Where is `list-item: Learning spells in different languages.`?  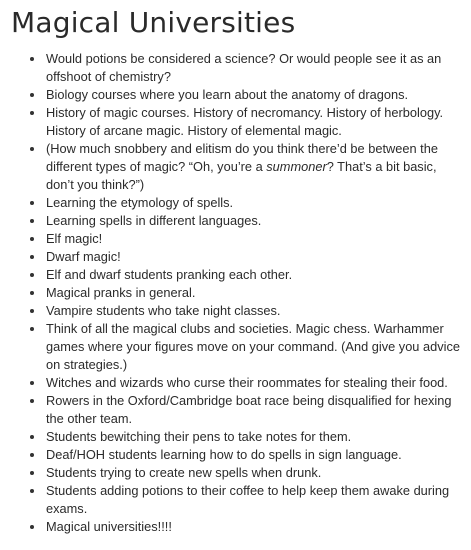
list-item: Learning spells in different languages. is located at coordinates (245, 221).